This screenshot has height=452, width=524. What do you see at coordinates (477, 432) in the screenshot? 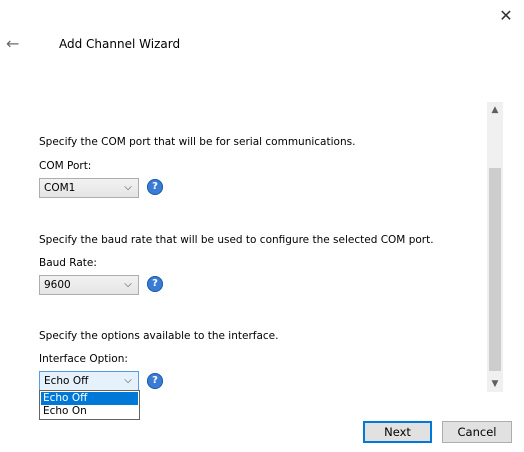
I see `cancel-button: Cancel` at bounding box center [477, 432].